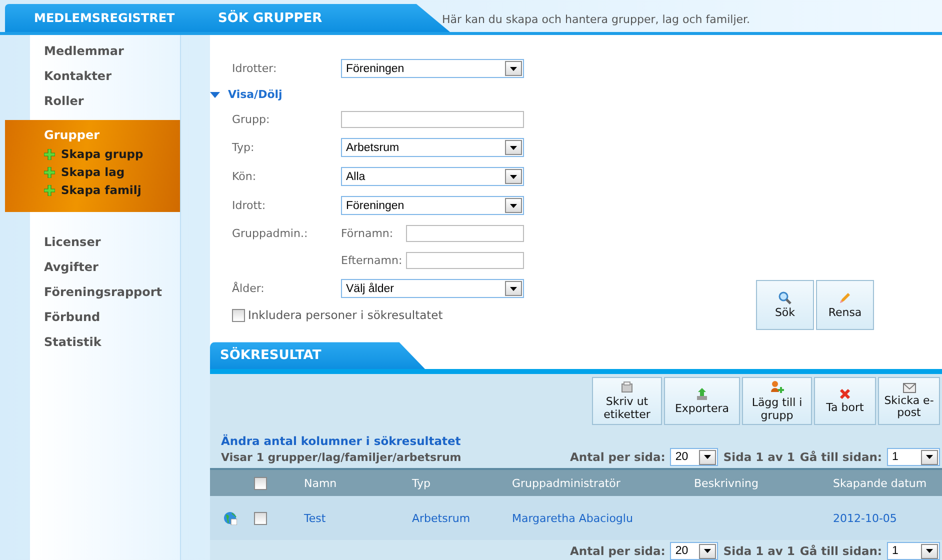 Image resolution: width=942 pixels, height=560 pixels. What do you see at coordinates (576, 436) in the screenshot?
I see `columns-link: Ändra antal kolumner i sökresultatet` at bounding box center [576, 436].